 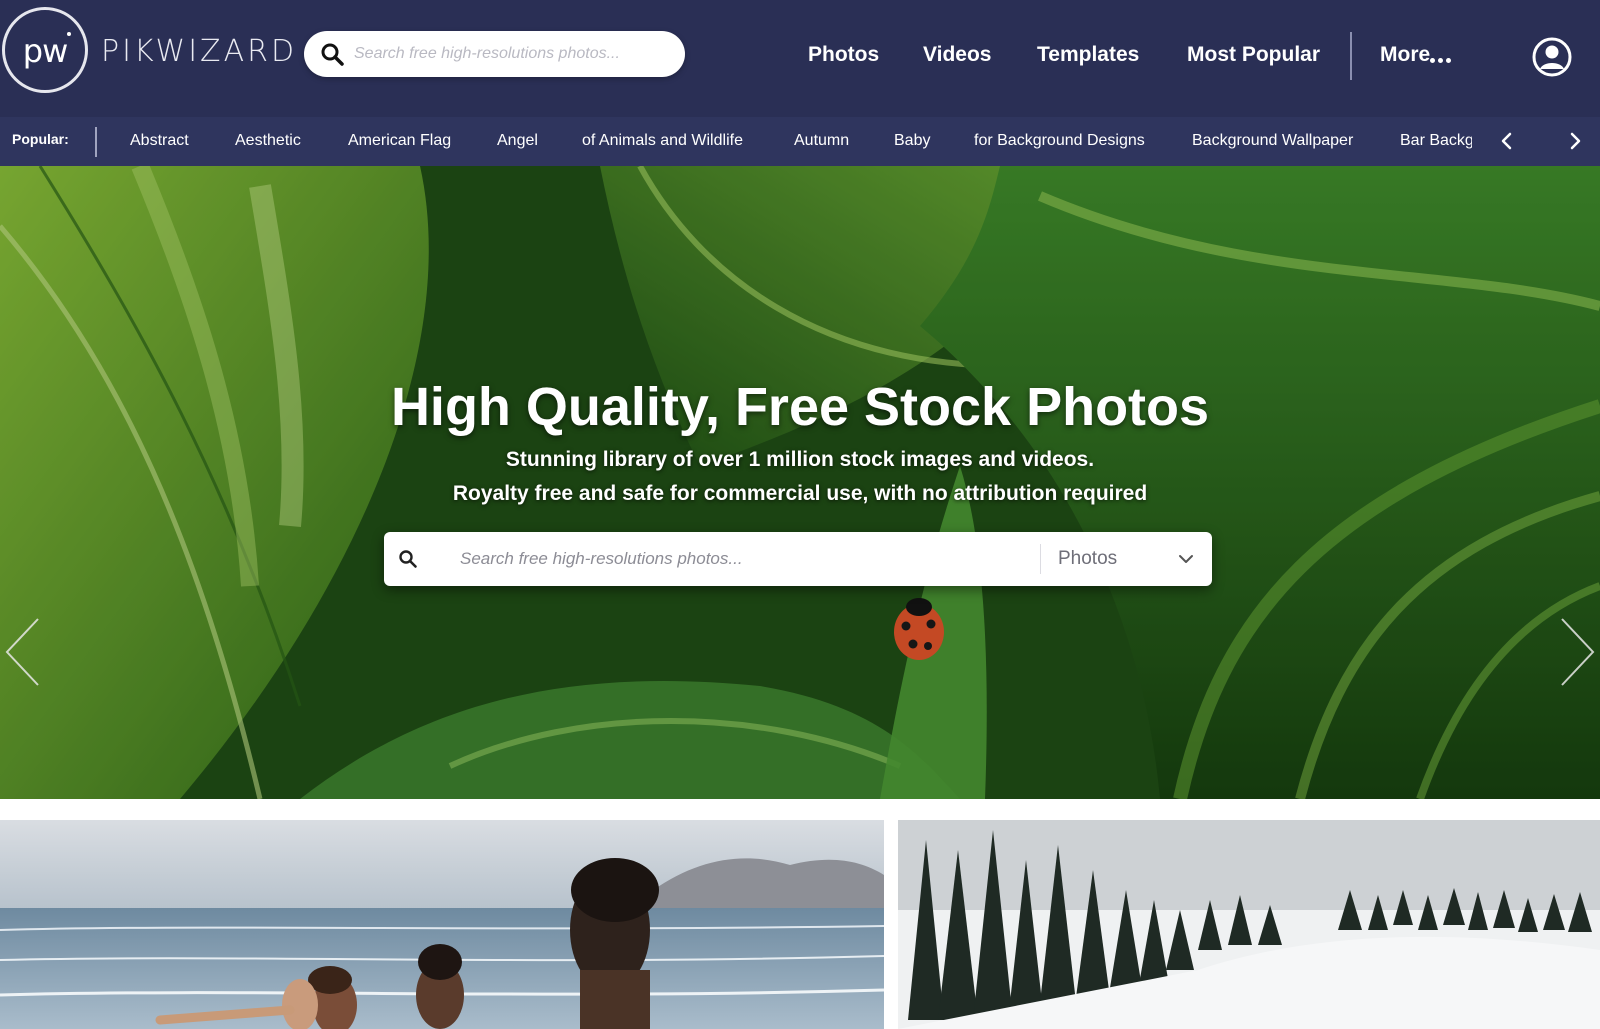 What do you see at coordinates (821, 141) in the screenshot?
I see `tag-autumn: Autumn` at bounding box center [821, 141].